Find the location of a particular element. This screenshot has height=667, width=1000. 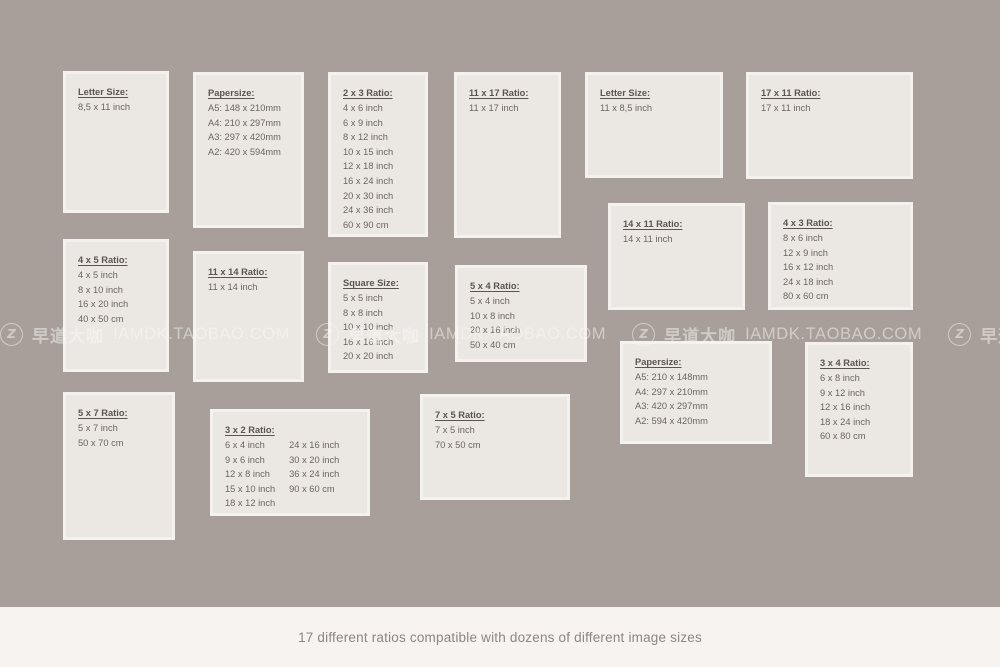

card-size-line: 17 x 11 inch is located at coordinates (786, 108).